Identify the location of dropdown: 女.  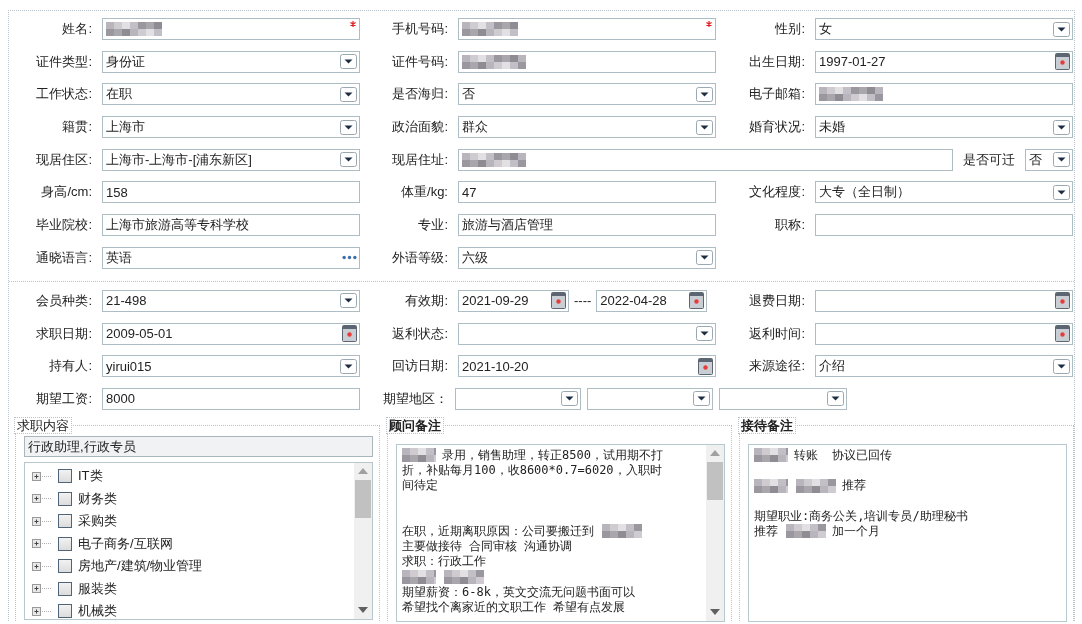
(944, 29).